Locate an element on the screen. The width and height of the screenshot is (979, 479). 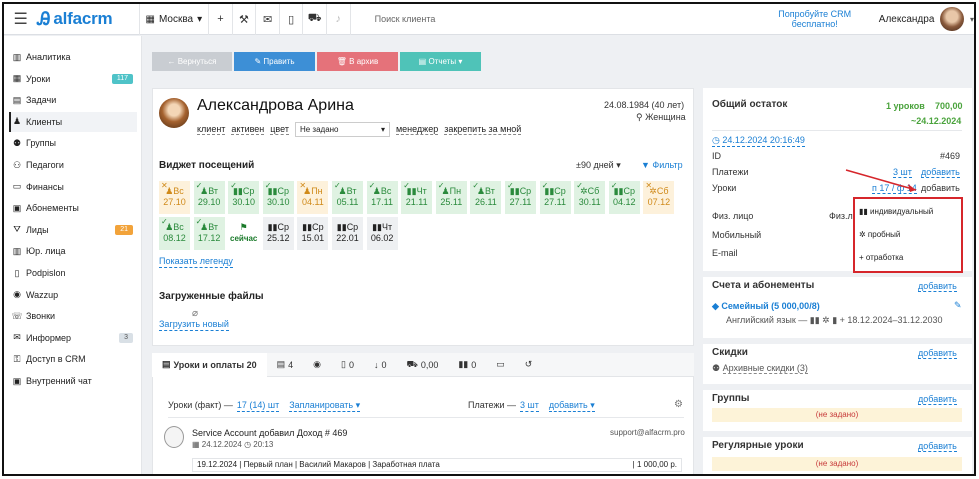
attendance-day: ✓ ♟Вт 26.11 is located at coordinates (486, 197).